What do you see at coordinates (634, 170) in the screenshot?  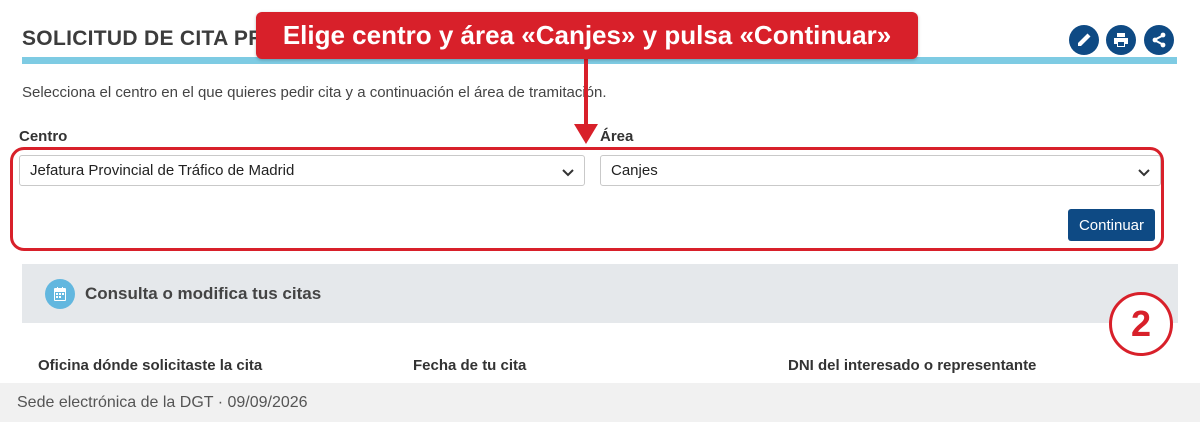 I see `area-select-value: Canjes` at bounding box center [634, 170].